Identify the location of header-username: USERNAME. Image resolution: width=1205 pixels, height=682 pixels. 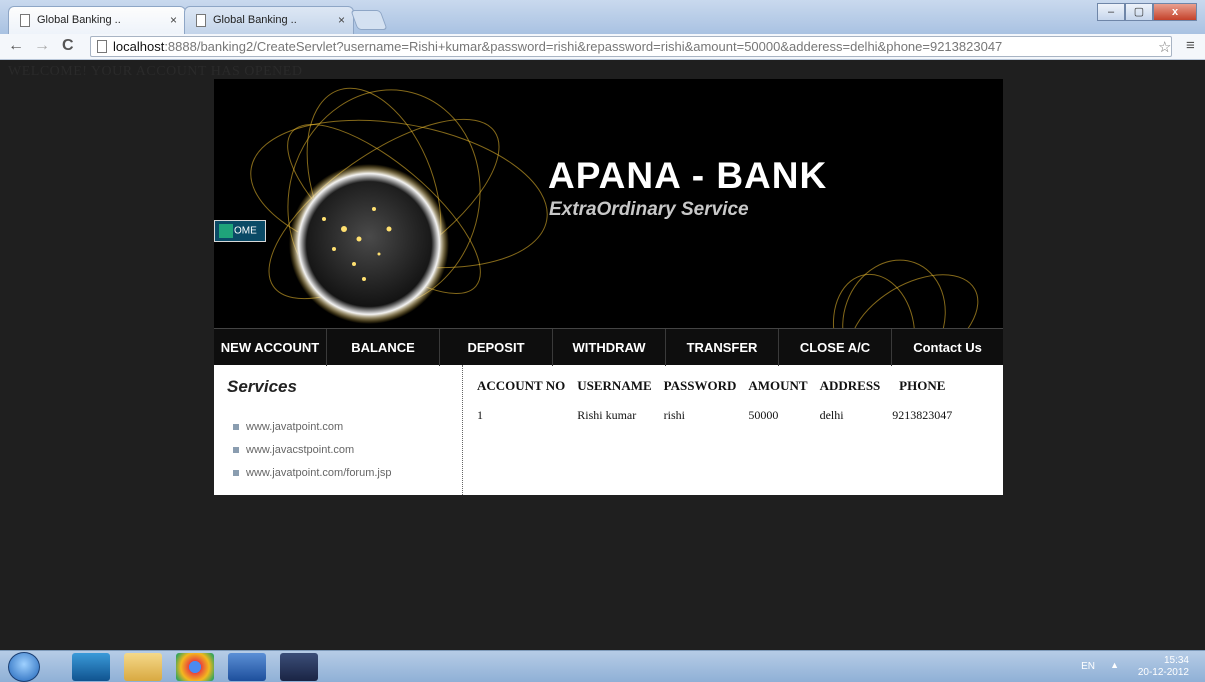
(614, 385).